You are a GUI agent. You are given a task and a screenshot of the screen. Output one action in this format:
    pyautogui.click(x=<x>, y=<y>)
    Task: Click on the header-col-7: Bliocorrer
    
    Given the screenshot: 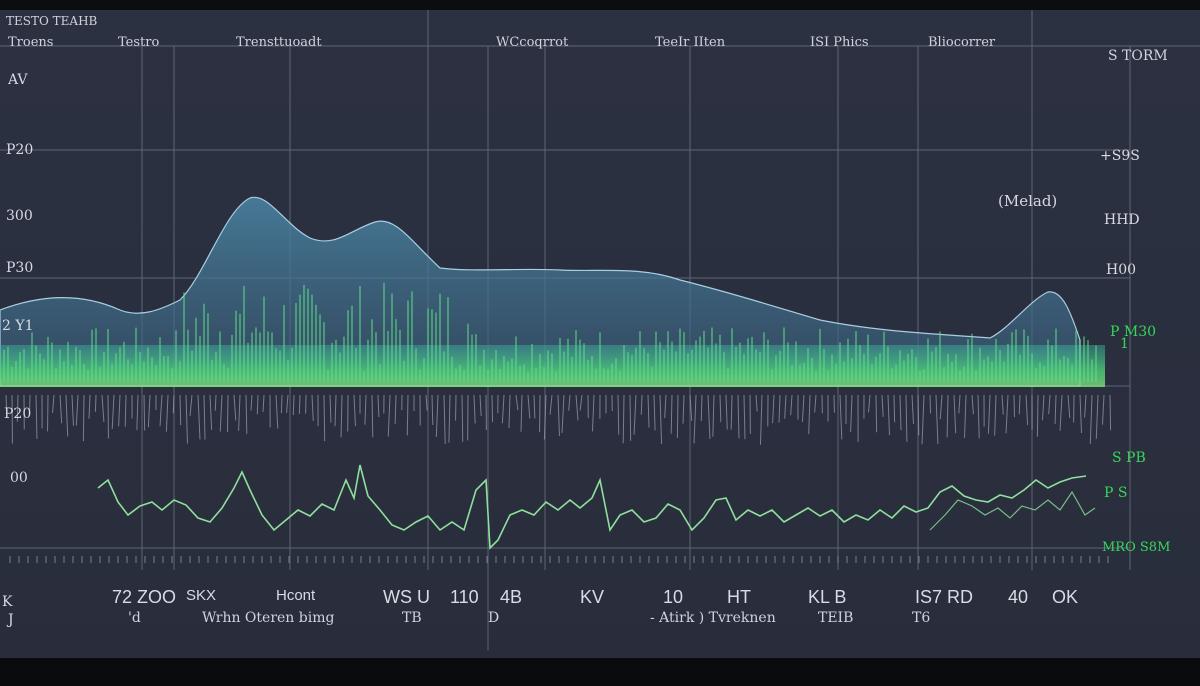 What is the action you would take?
    pyautogui.click(x=962, y=42)
    